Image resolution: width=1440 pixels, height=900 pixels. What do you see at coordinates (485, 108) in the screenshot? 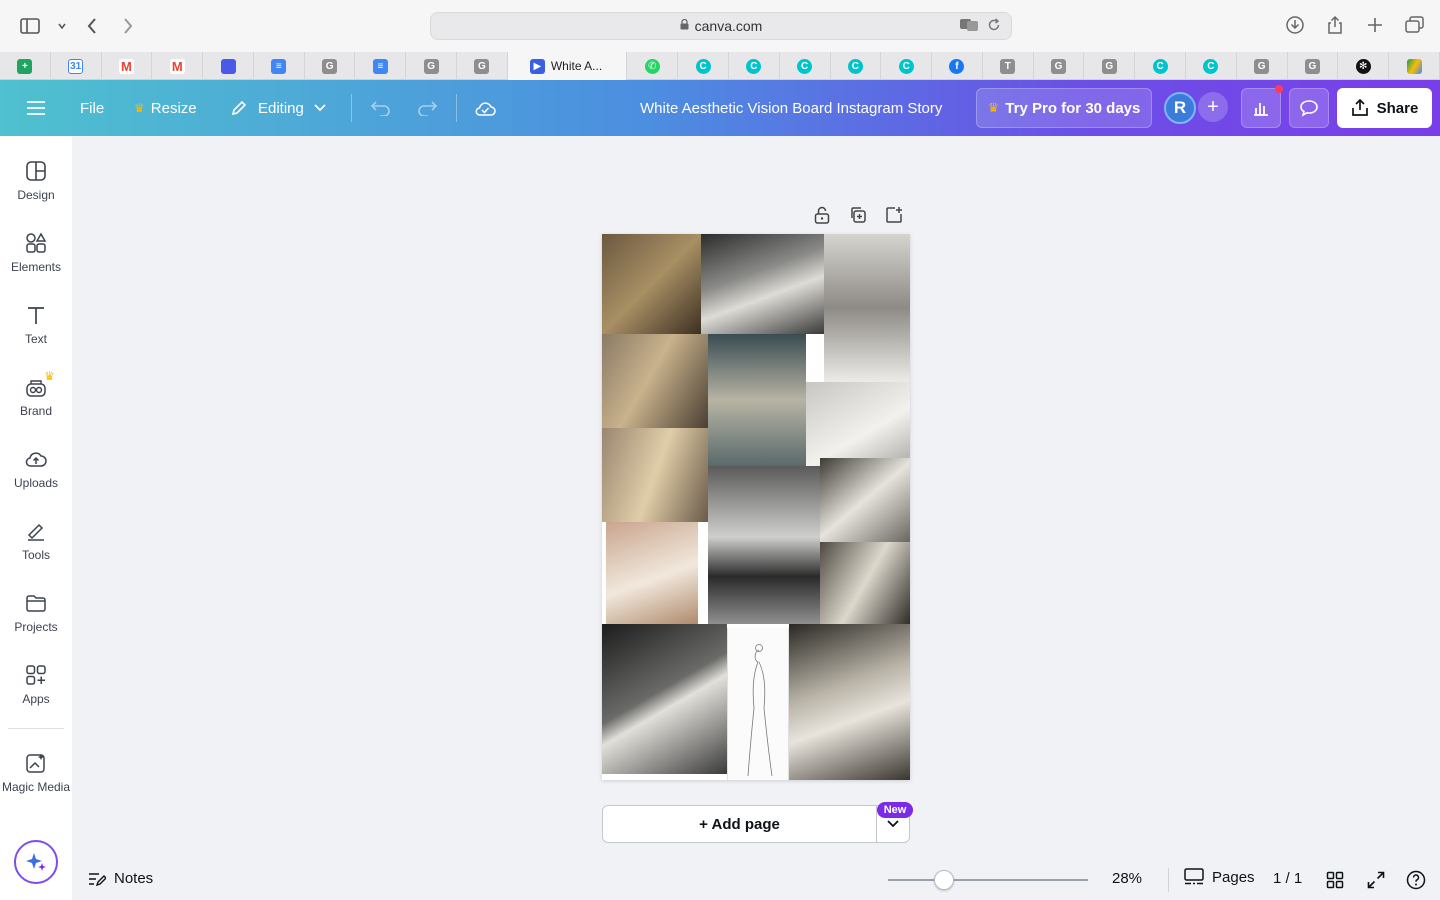
I see `cloud-saved-icon` at bounding box center [485, 108].